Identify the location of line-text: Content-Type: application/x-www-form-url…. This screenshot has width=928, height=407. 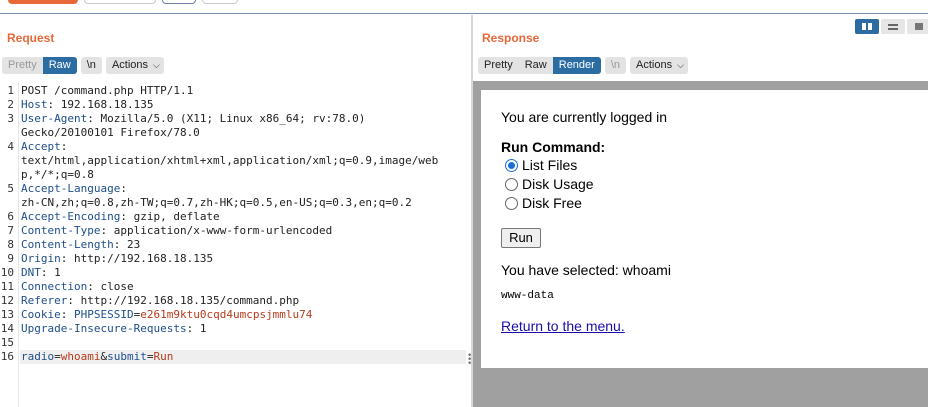
(176, 231).